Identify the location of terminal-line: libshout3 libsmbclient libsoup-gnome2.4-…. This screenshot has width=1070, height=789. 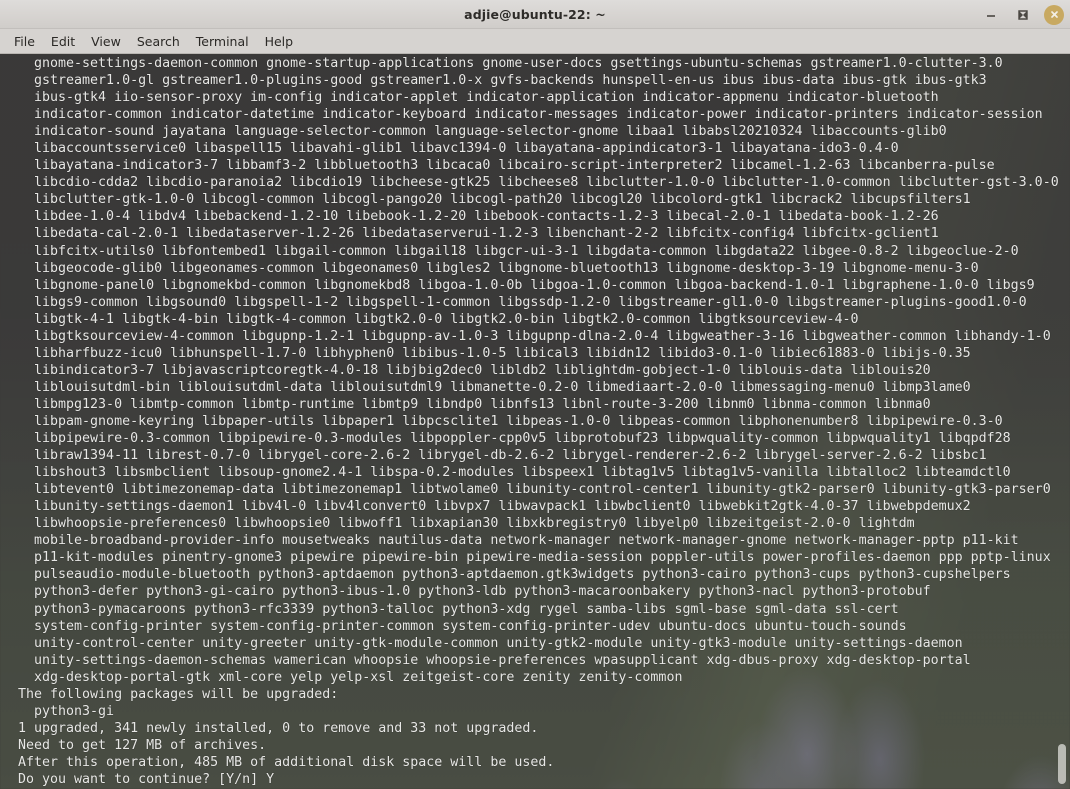
(514, 473).